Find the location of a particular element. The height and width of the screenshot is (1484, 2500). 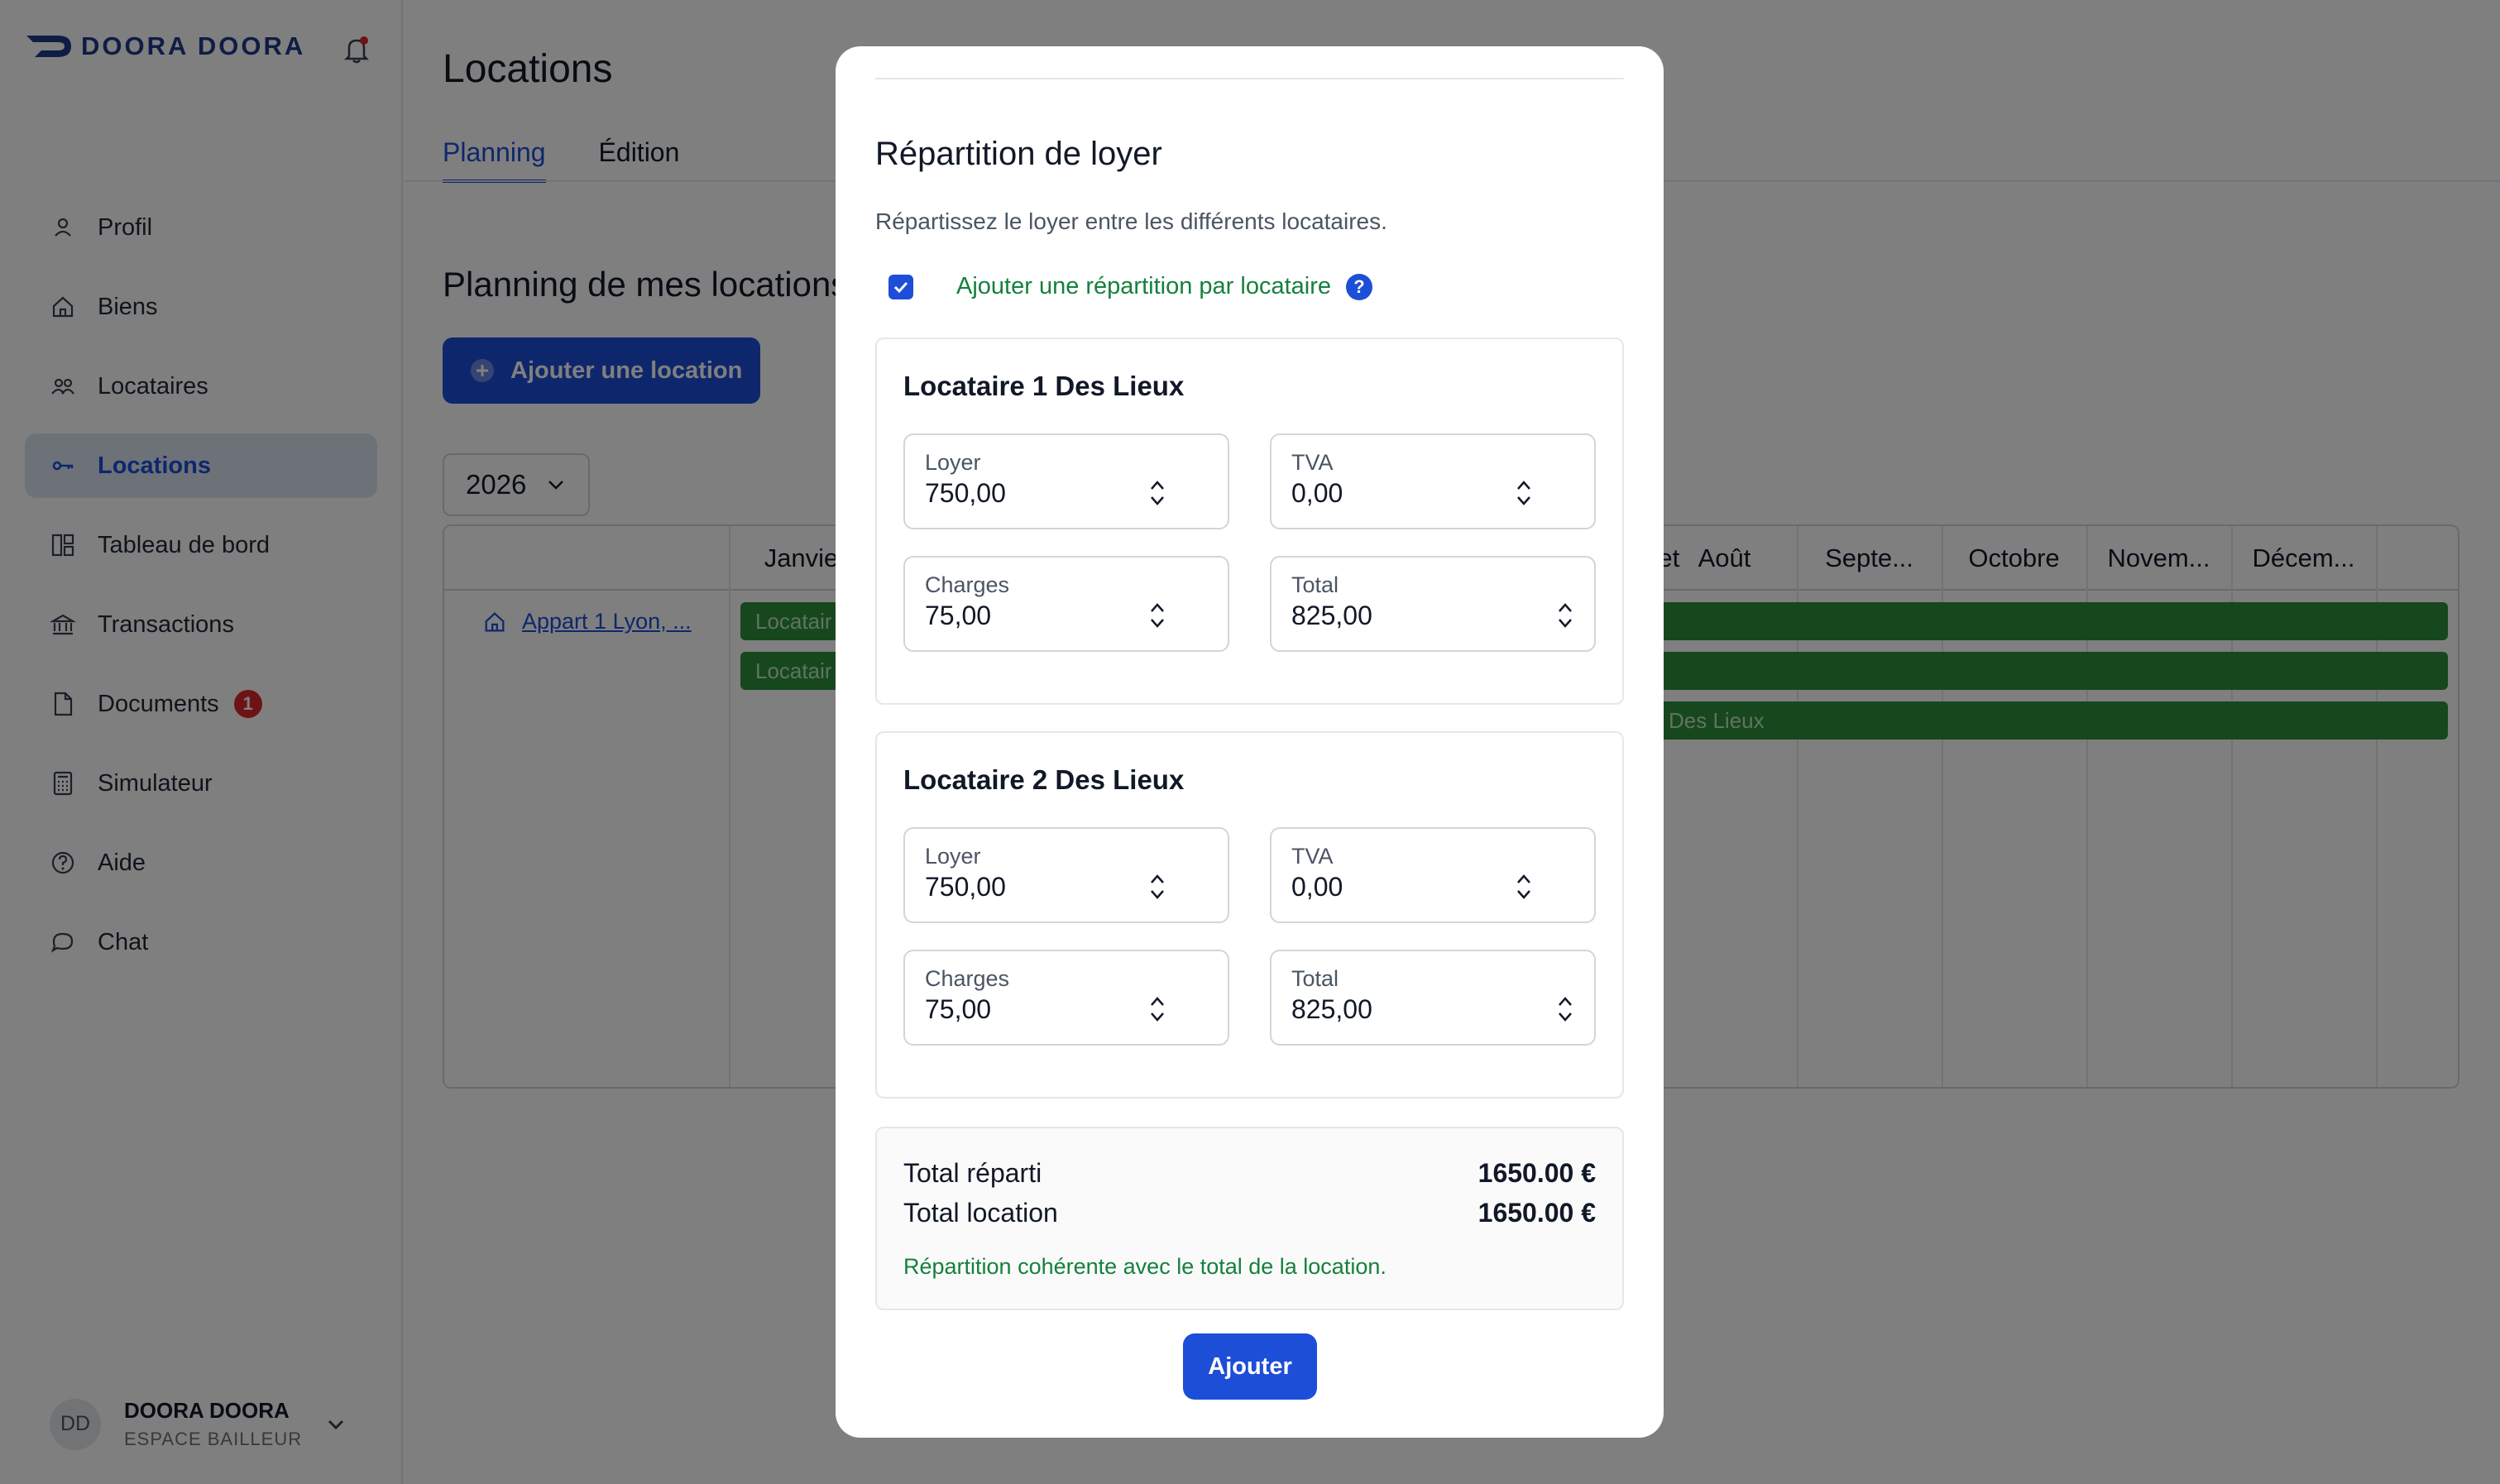

total-location-label: Total location is located at coordinates (981, 1213).